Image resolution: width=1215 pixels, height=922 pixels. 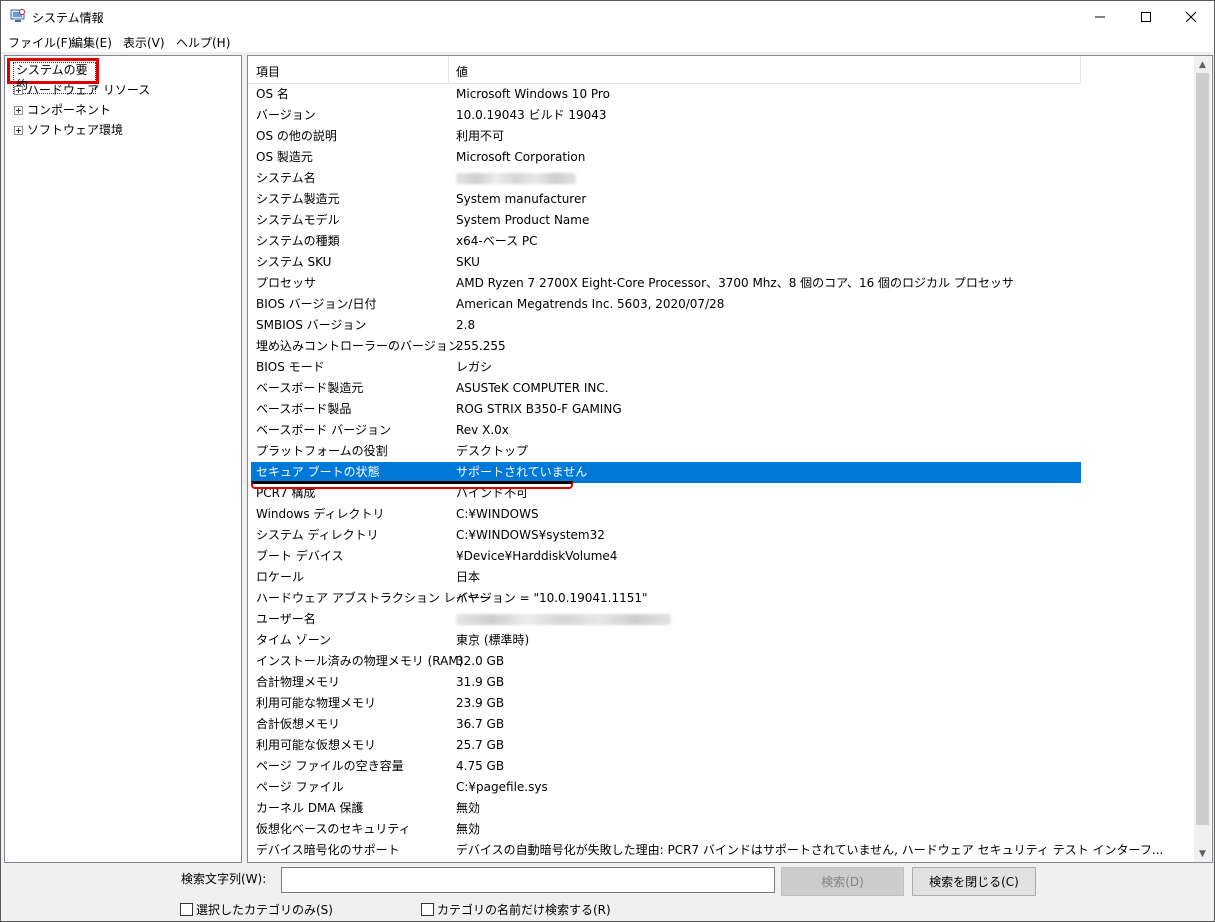 I want to click on table-row: OS の他の説明 利用不可, so click(x=666, y=136).